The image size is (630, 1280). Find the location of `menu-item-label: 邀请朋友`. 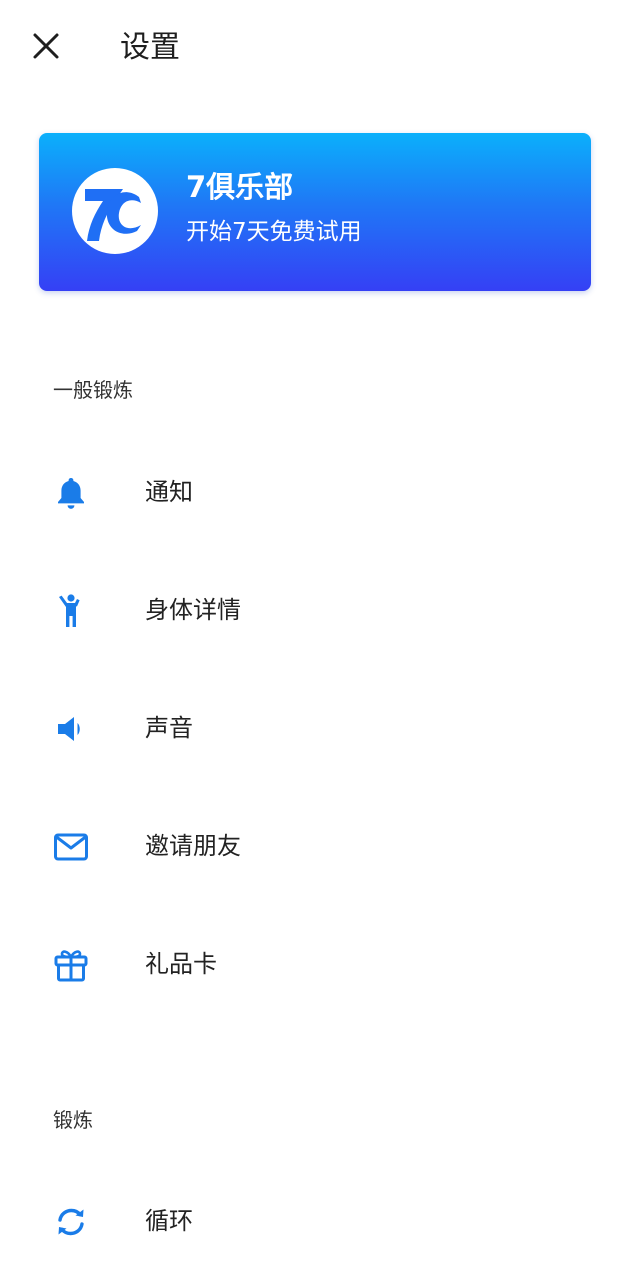

menu-item-label: 邀请朋友 is located at coordinates (193, 846).